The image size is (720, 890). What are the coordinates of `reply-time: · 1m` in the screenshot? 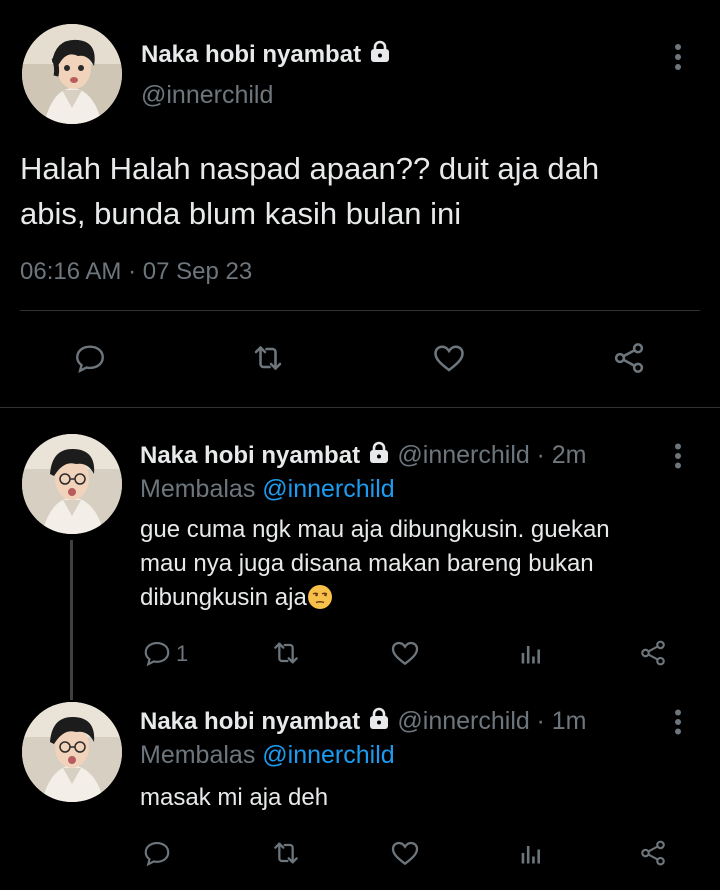 It's located at (561, 721).